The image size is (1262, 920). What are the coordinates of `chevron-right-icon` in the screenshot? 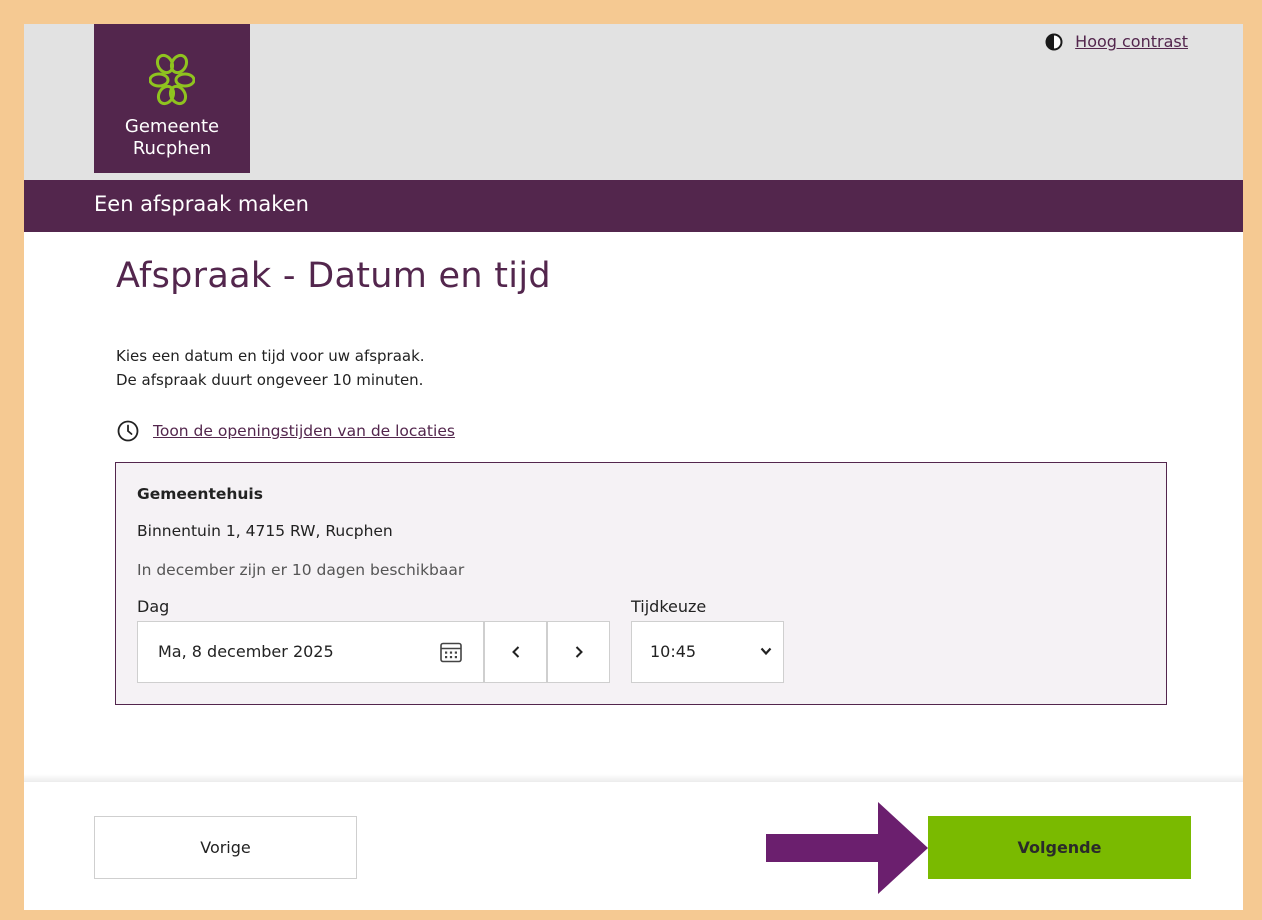 It's located at (579, 652).